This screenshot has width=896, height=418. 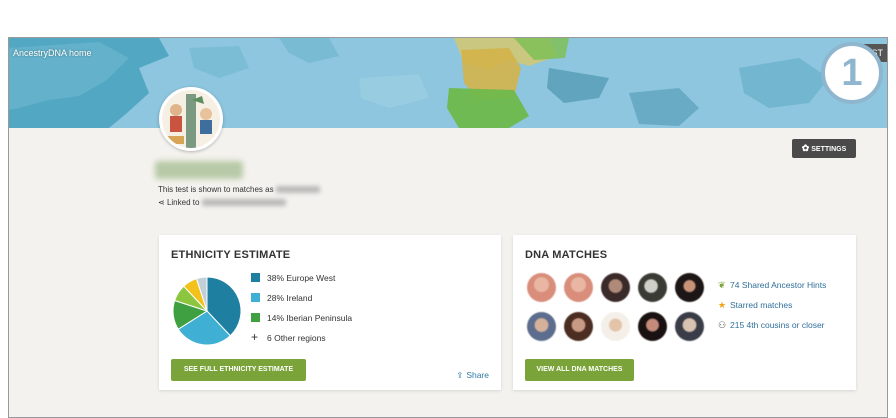 I want to click on ethnicity-card-title: ETHNICITY ESTIMATE, so click(x=231, y=255).